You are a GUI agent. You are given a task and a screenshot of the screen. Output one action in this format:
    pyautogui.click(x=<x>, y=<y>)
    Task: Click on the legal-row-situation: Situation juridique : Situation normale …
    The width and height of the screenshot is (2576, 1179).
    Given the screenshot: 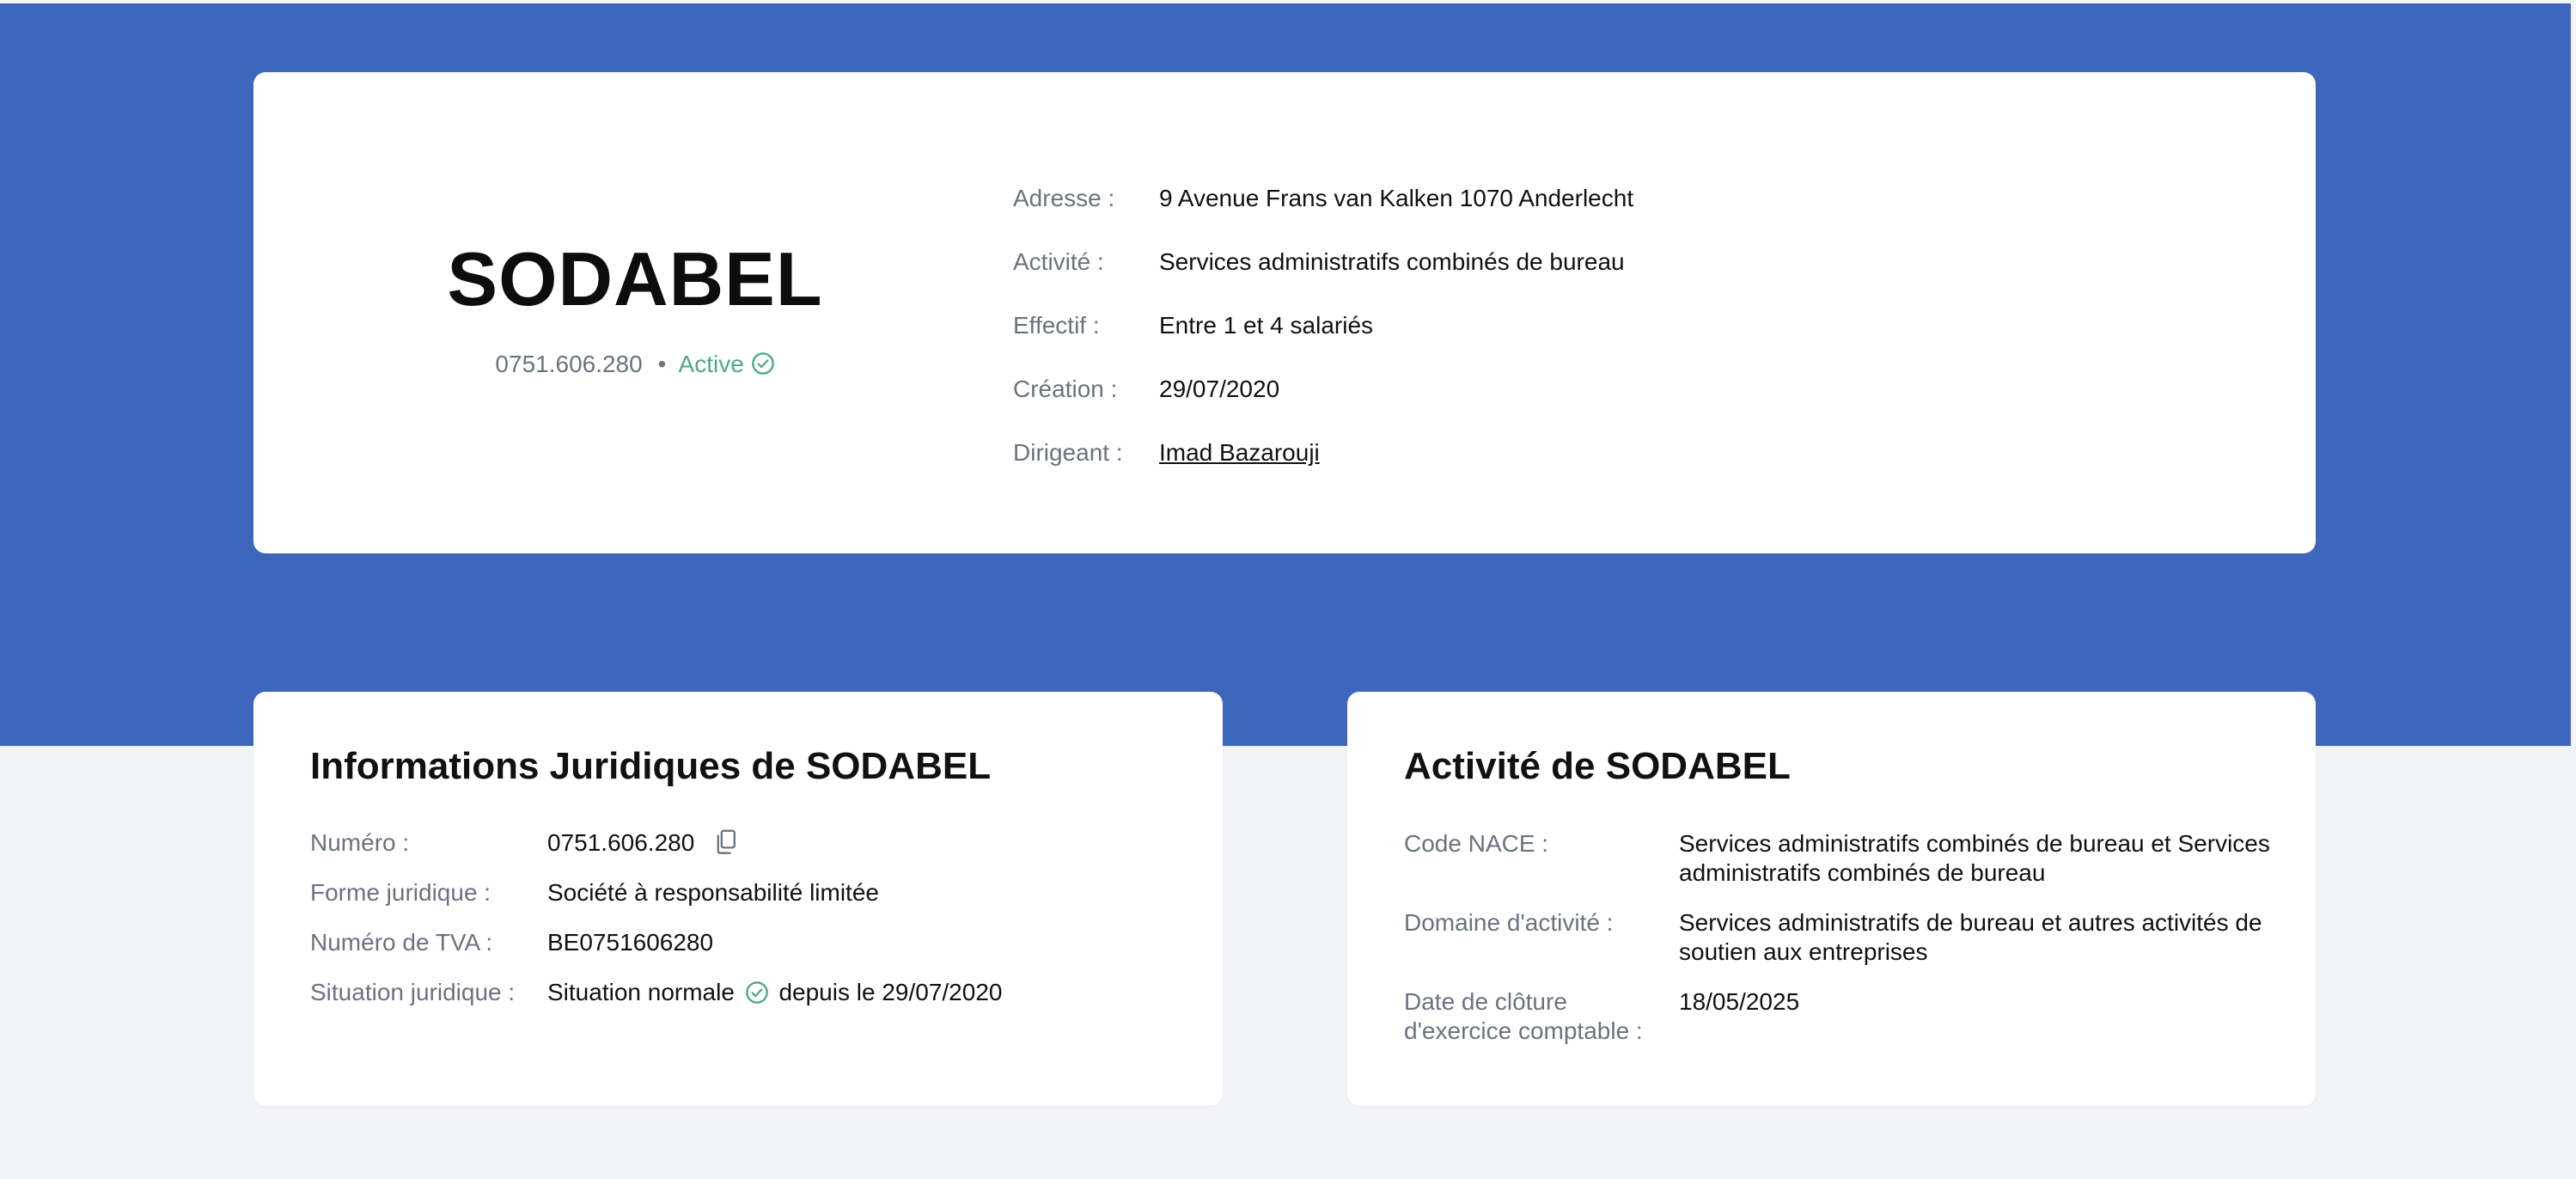 What is the action you would take?
    pyautogui.click(x=656, y=1004)
    